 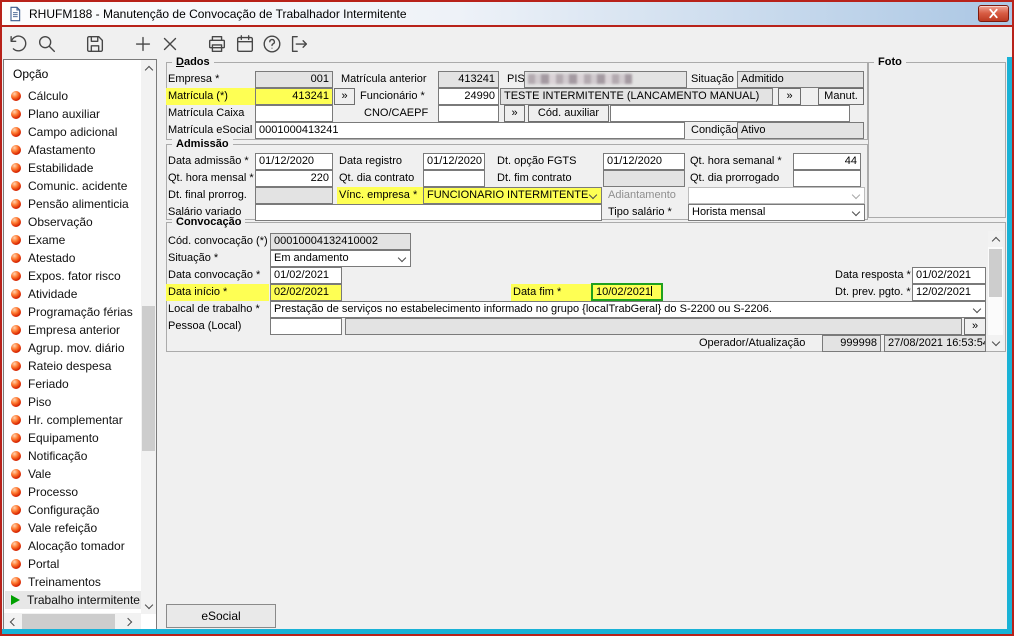 I want to click on funcionario-lookup-button: », so click(x=344, y=96).